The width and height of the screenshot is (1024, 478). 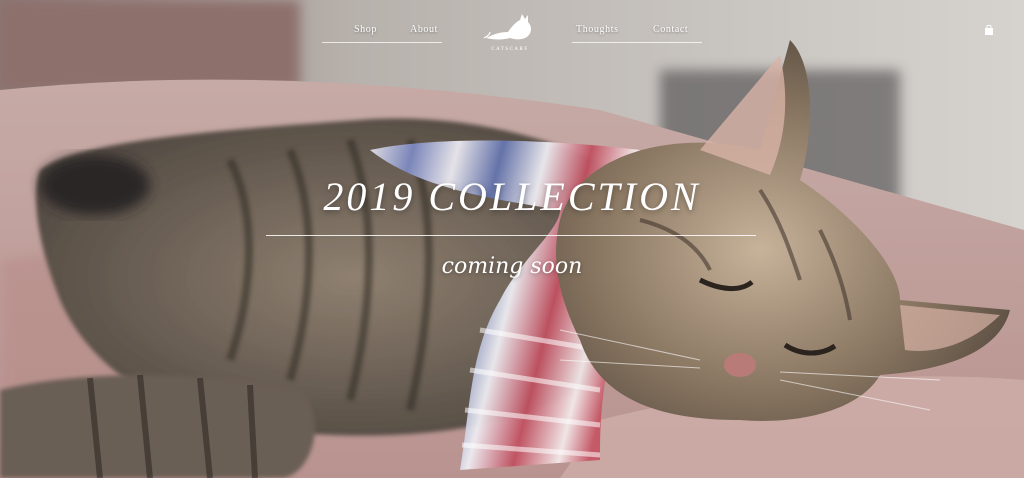 What do you see at coordinates (511, 235) in the screenshot?
I see `headline-divider` at bounding box center [511, 235].